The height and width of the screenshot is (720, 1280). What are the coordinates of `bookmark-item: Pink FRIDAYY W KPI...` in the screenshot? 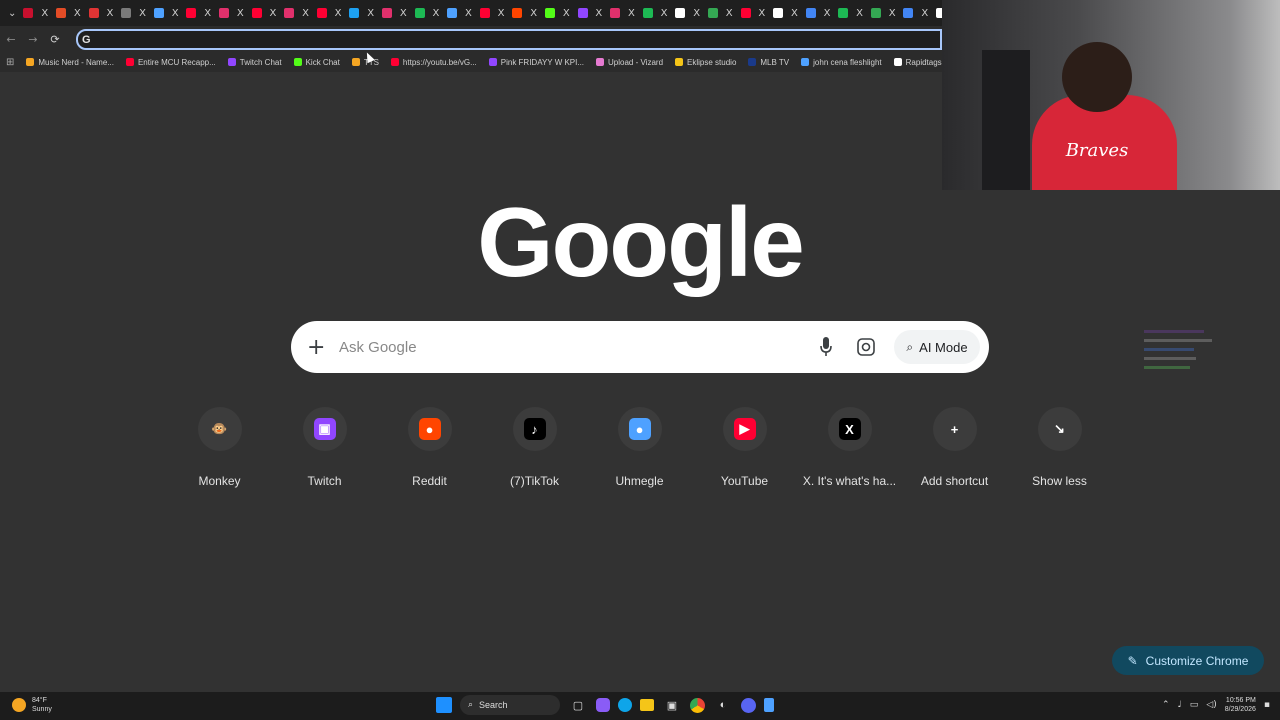 It's located at (536, 62).